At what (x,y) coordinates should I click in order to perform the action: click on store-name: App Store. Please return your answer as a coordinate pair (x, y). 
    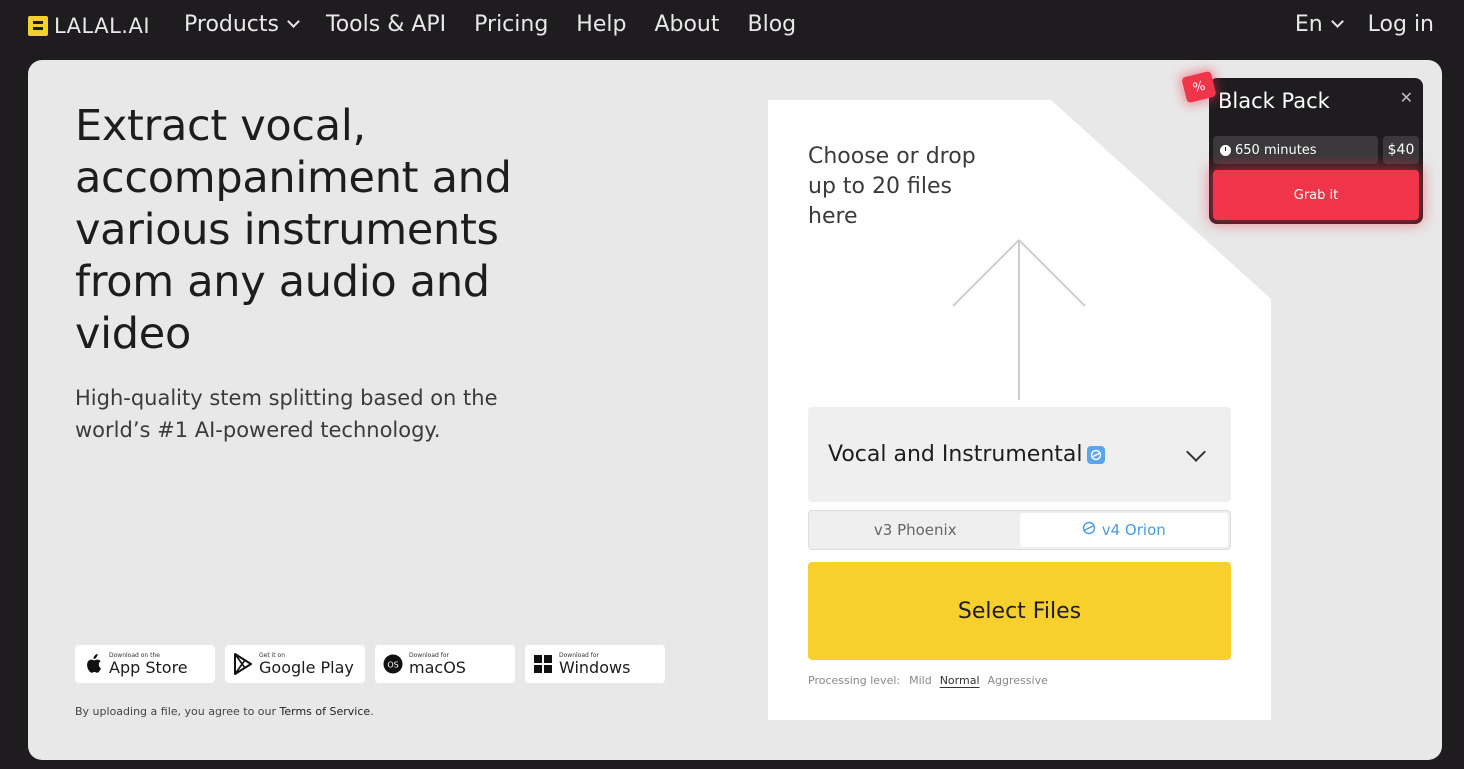
    Looking at the image, I should click on (148, 667).